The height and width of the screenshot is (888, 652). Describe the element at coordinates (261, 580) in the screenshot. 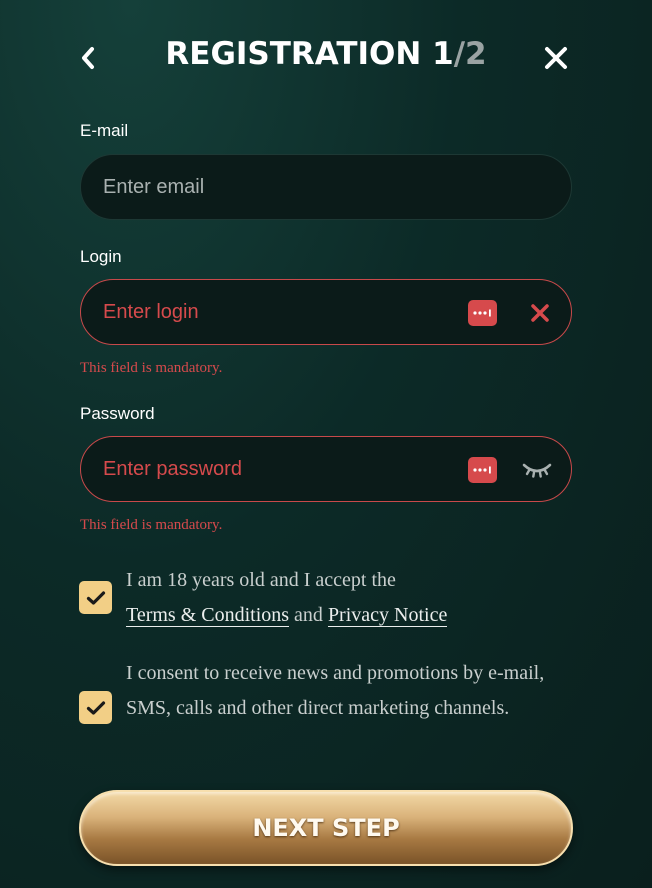

I see `terms-consent-prefix: I am 18 years old and I accept the` at that location.